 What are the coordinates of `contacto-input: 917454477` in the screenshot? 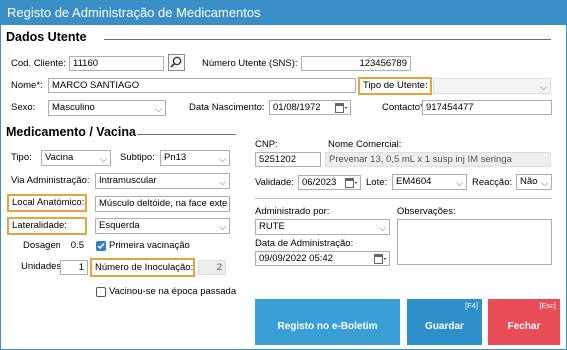 It's located at (487, 107).